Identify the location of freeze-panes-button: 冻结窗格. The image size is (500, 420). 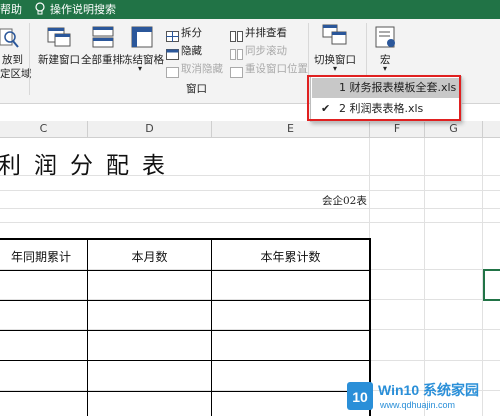
(143, 59).